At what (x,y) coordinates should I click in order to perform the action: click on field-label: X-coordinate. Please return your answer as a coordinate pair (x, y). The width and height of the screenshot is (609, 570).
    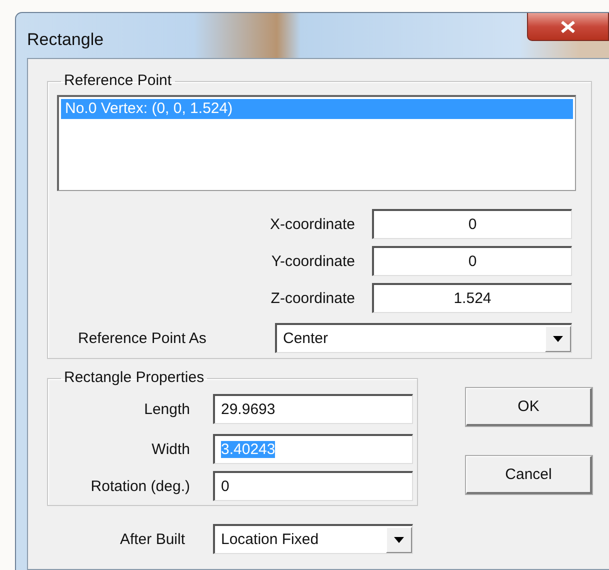
    Looking at the image, I should click on (311, 224).